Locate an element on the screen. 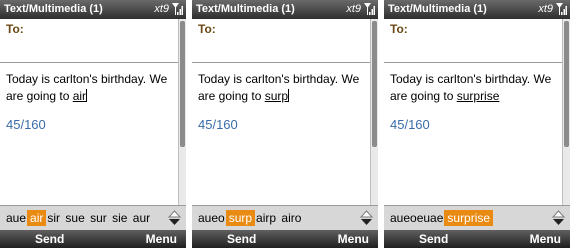 The image size is (570, 248). candidate-list: aue air sir sue sur sie aur is located at coordinates (78, 218).